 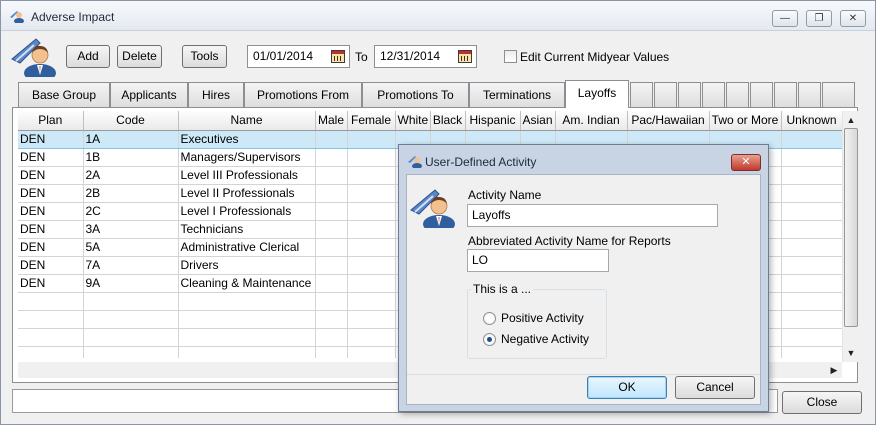 What do you see at coordinates (542, 318) in the screenshot?
I see `positive-activity-label: Positive Activity` at bounding box center [542, 318].